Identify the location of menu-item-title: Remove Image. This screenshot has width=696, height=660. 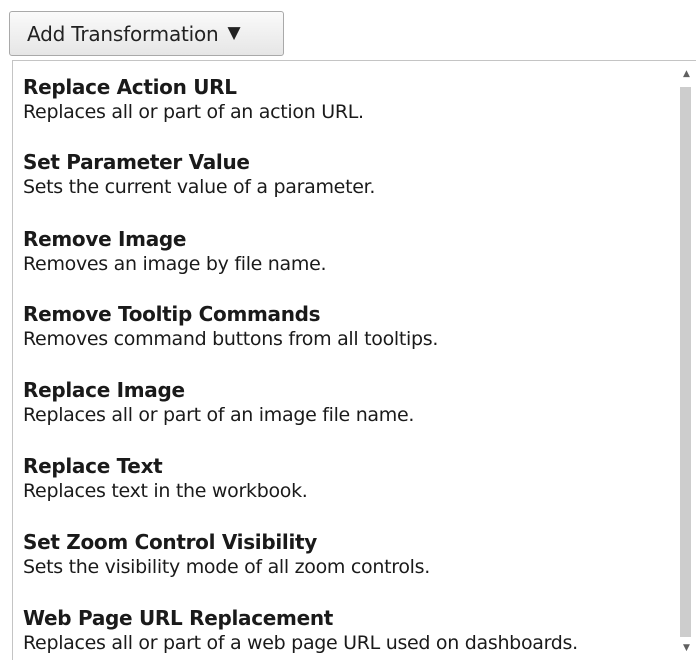
(105, 239).